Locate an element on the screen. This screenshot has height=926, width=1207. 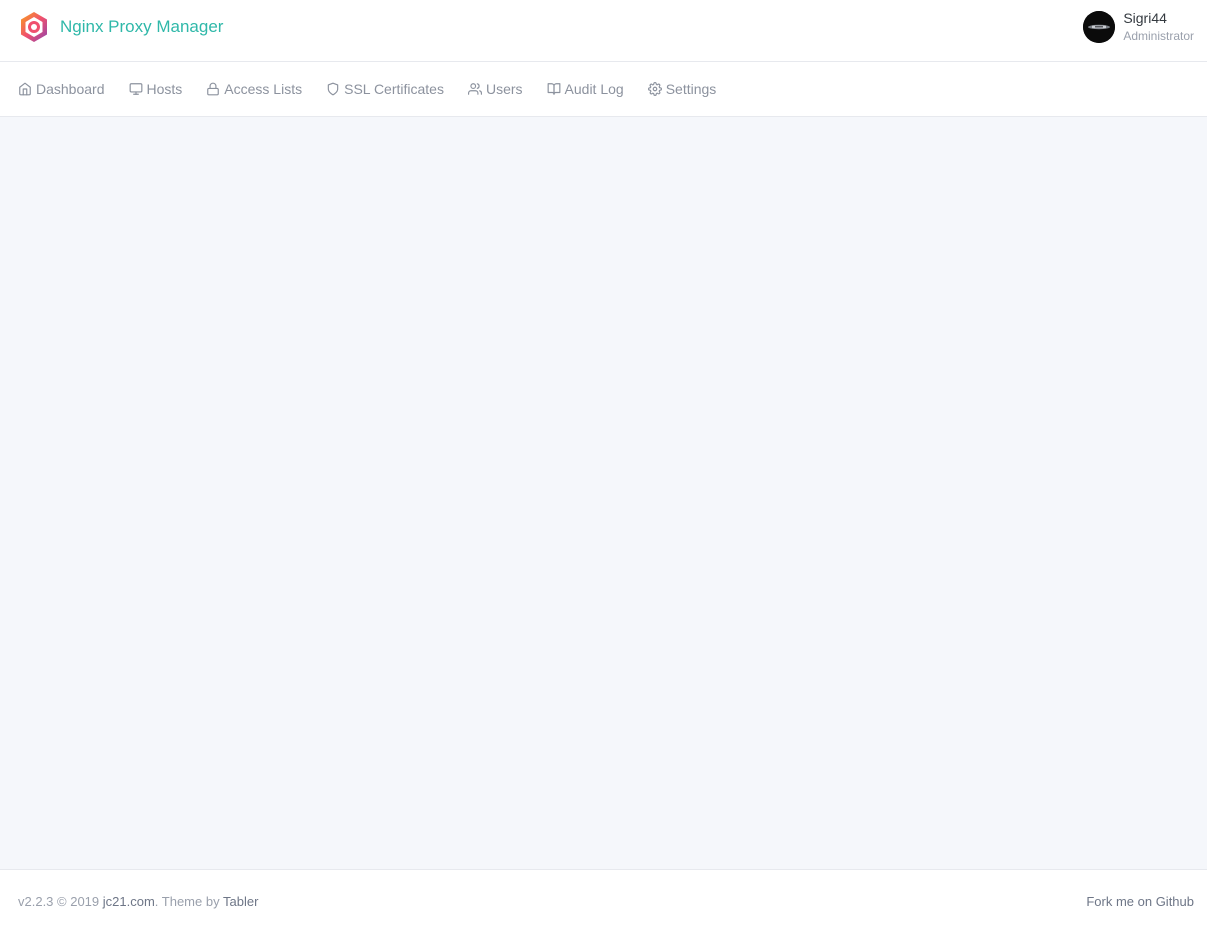
nav-item-hosts: Hosts is located at coordinates (156, 89).